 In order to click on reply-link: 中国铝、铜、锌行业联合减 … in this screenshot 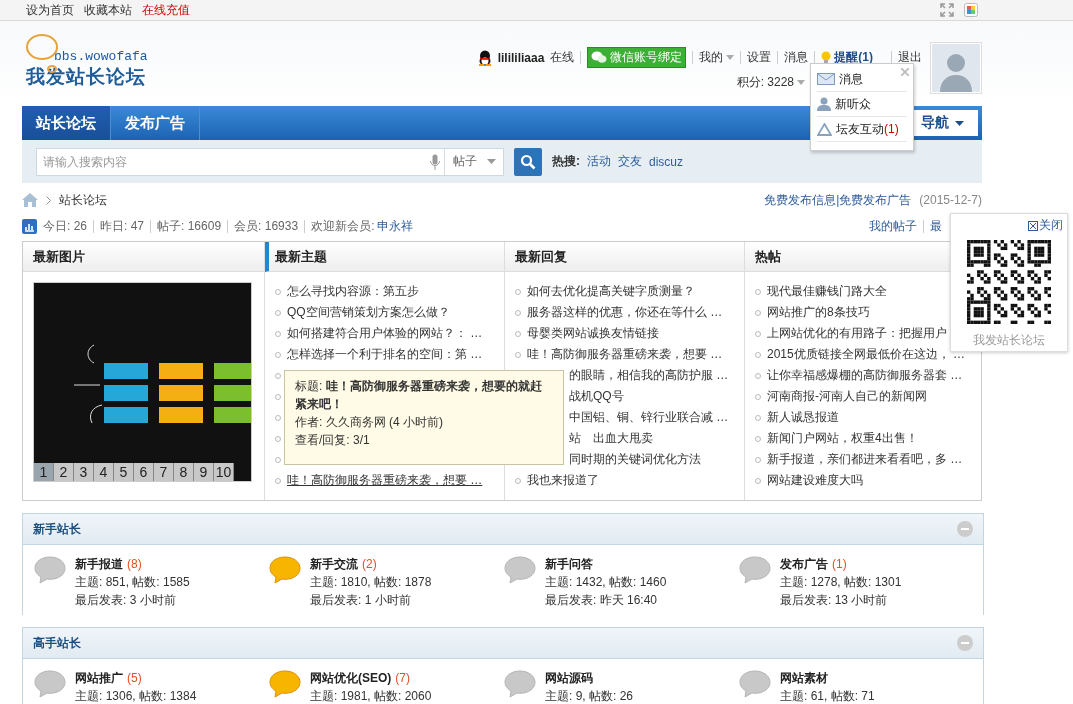, I will do `click(649, 417)`.